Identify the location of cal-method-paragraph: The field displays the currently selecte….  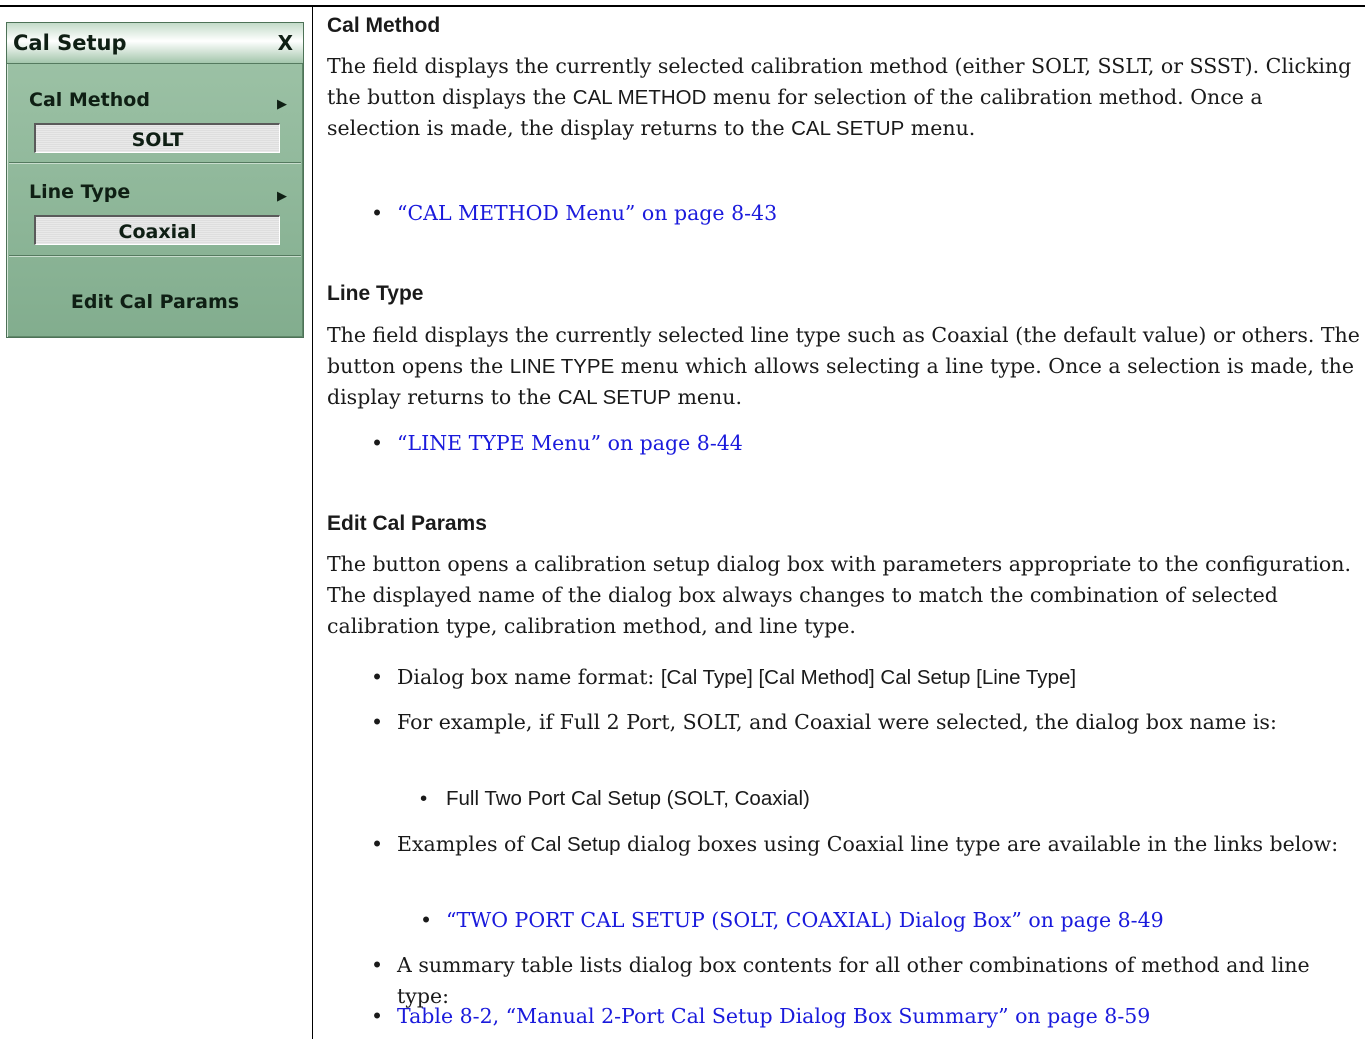
(844, 97).